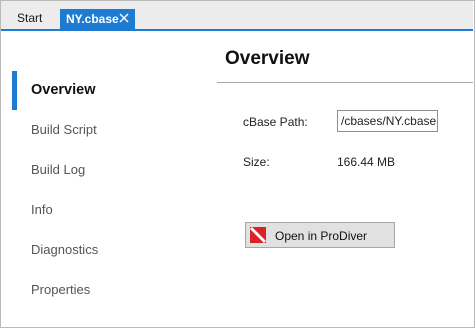 Image resolution: width=475 pixels, height=328 pixels. What do you see at coordinates (267, 58) in the screenshot?
I see `page-title: Overview` at bounding box center [267, 58].